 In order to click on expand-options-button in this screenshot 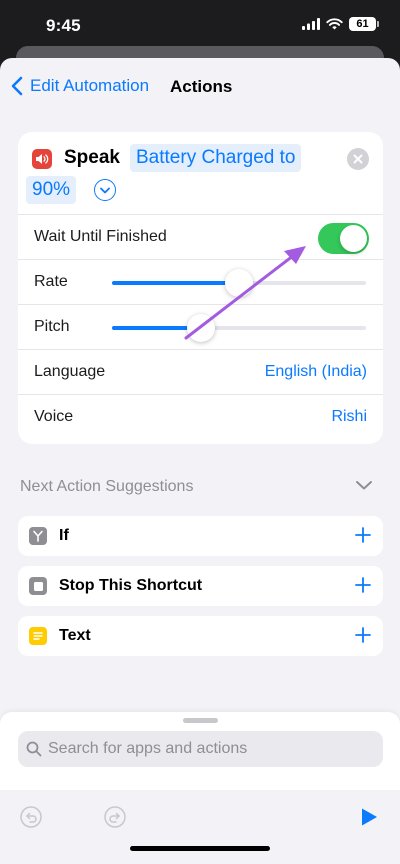, I will do `click(105, 190)`.